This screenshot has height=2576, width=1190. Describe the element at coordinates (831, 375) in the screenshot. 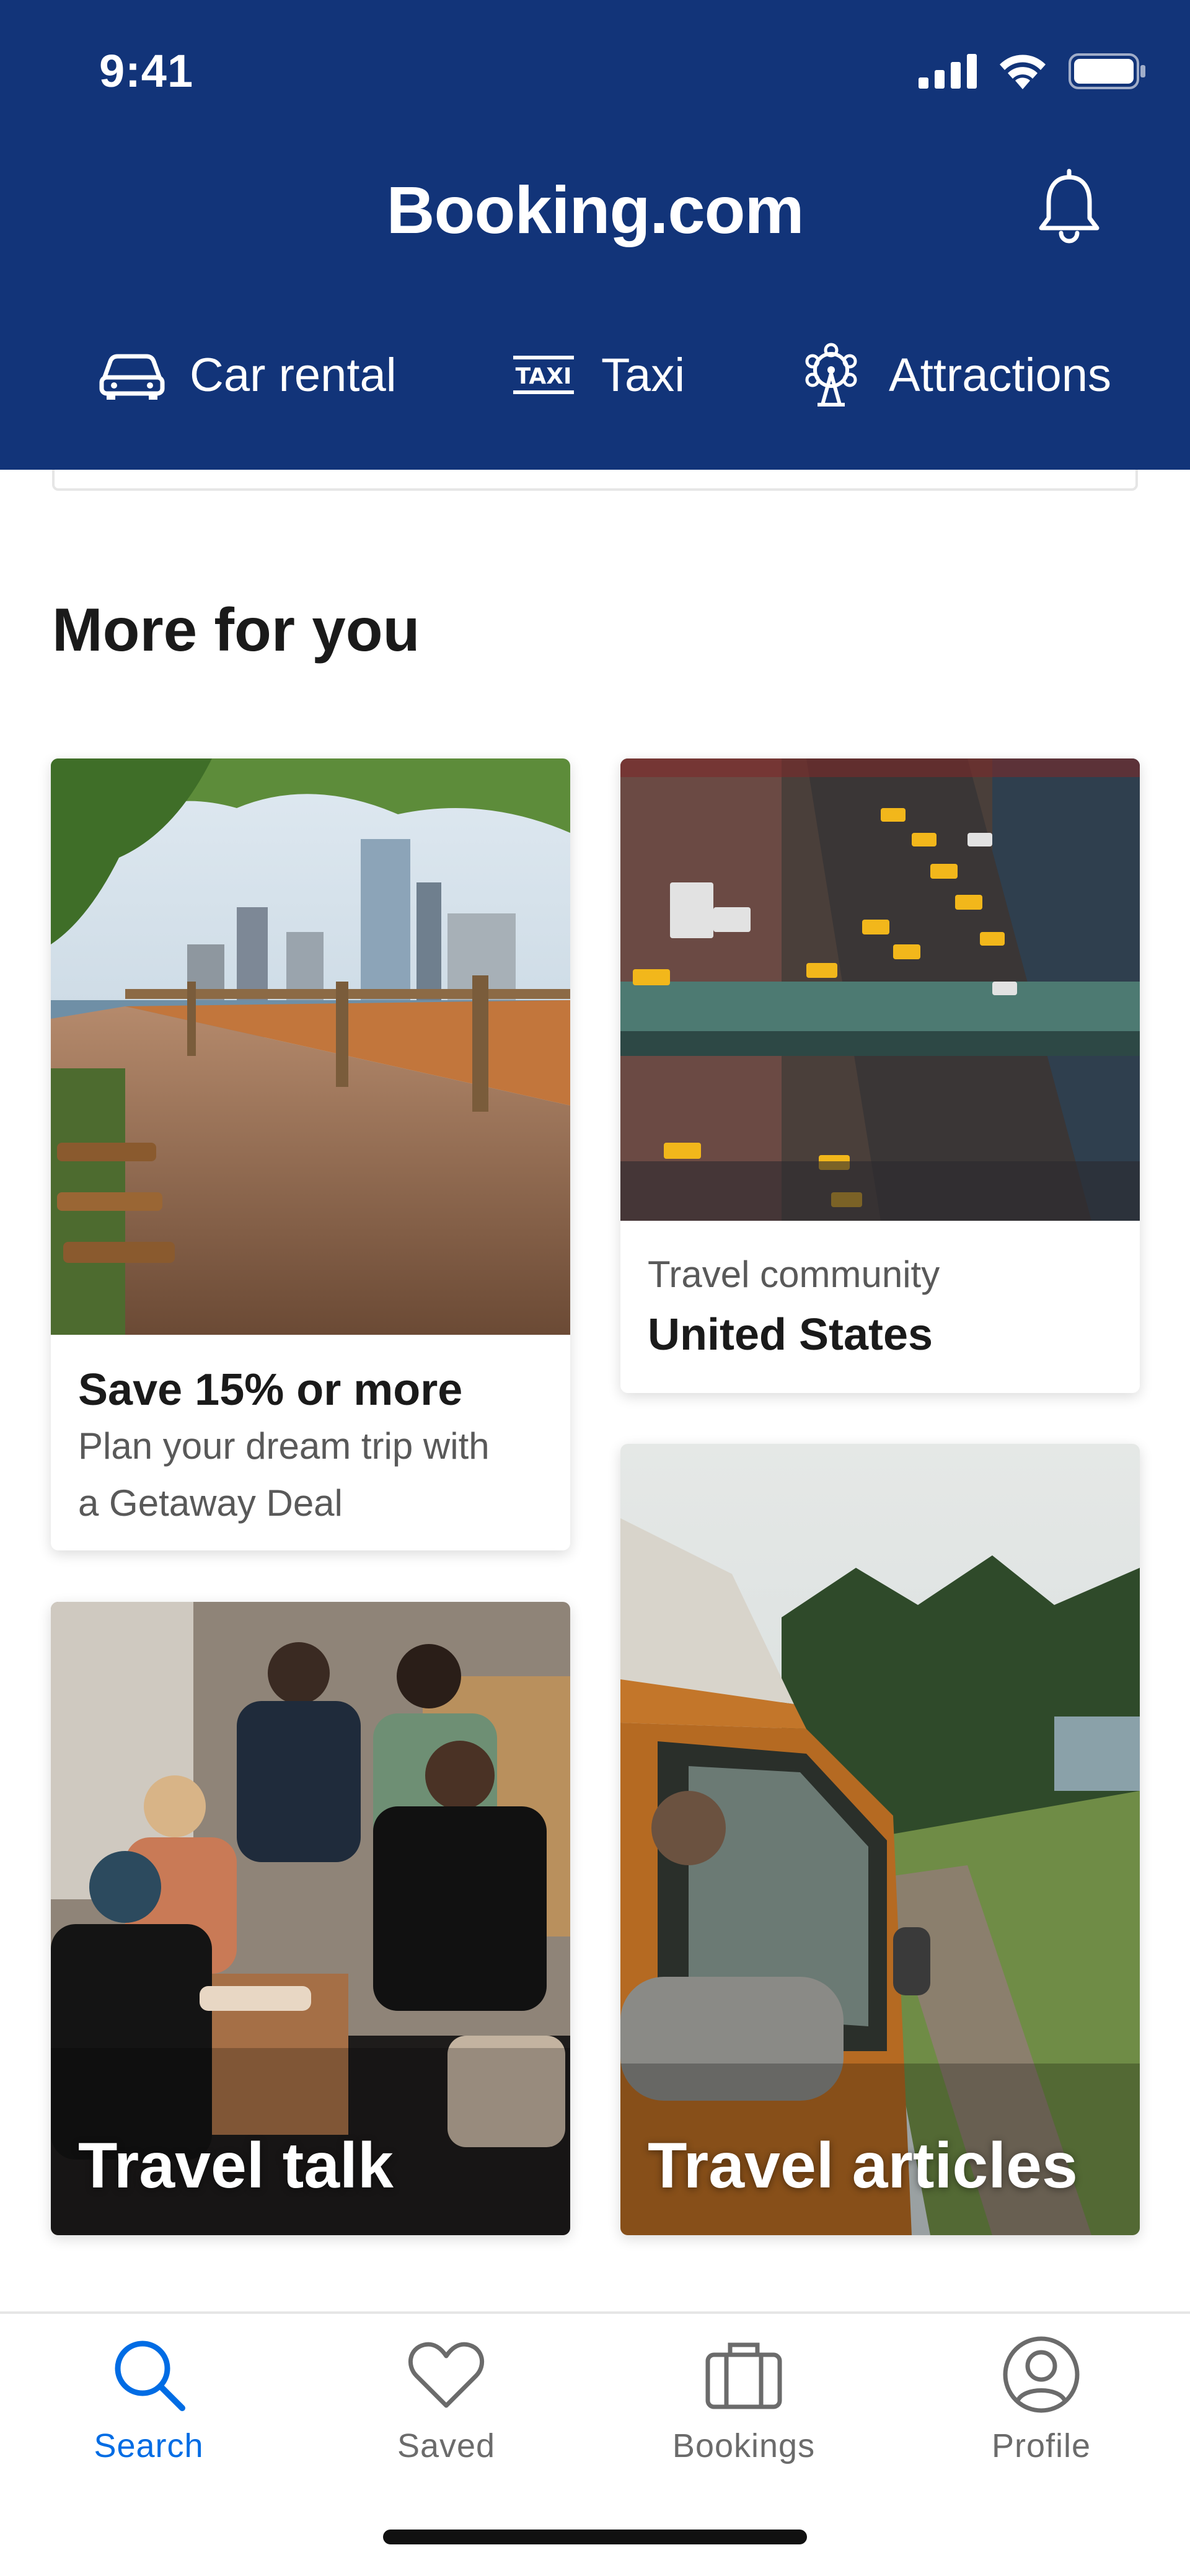

I see `ferris-wheel-icon` at that location.